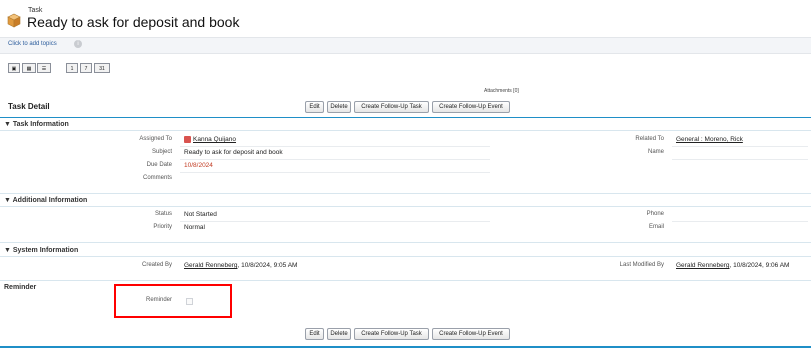 The image size is (811, 350). I want to click on created-by-value: Gerald Renneberg, 10/8/2024, 9:05 AM, so click(240, 265).